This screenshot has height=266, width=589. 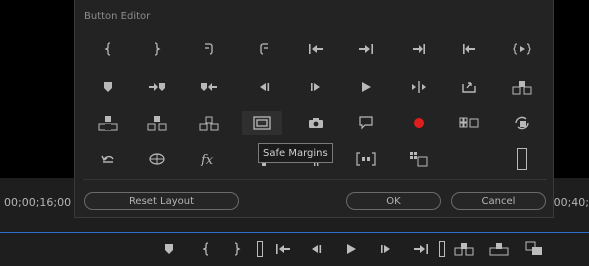 What do you see at coordinates (117, 16) in the screenshot?
I see `dialog-title: Button Editor` at bounding box center [117, 16].